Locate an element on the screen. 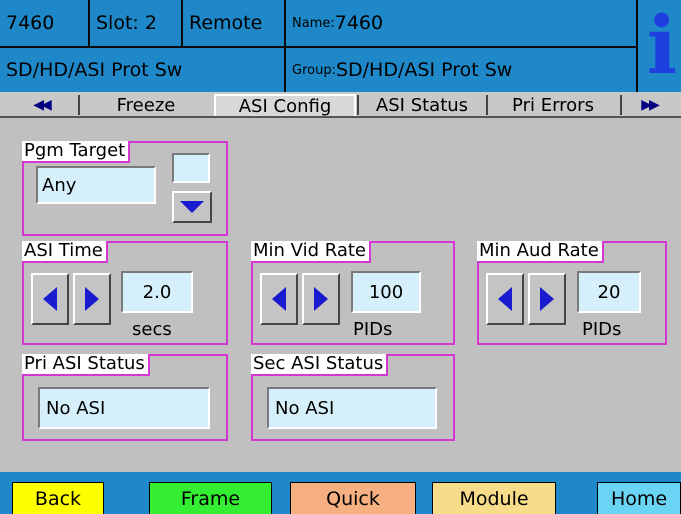  min-aud-rate-label: Min Aud Rate is located at coordinates (540, 252).